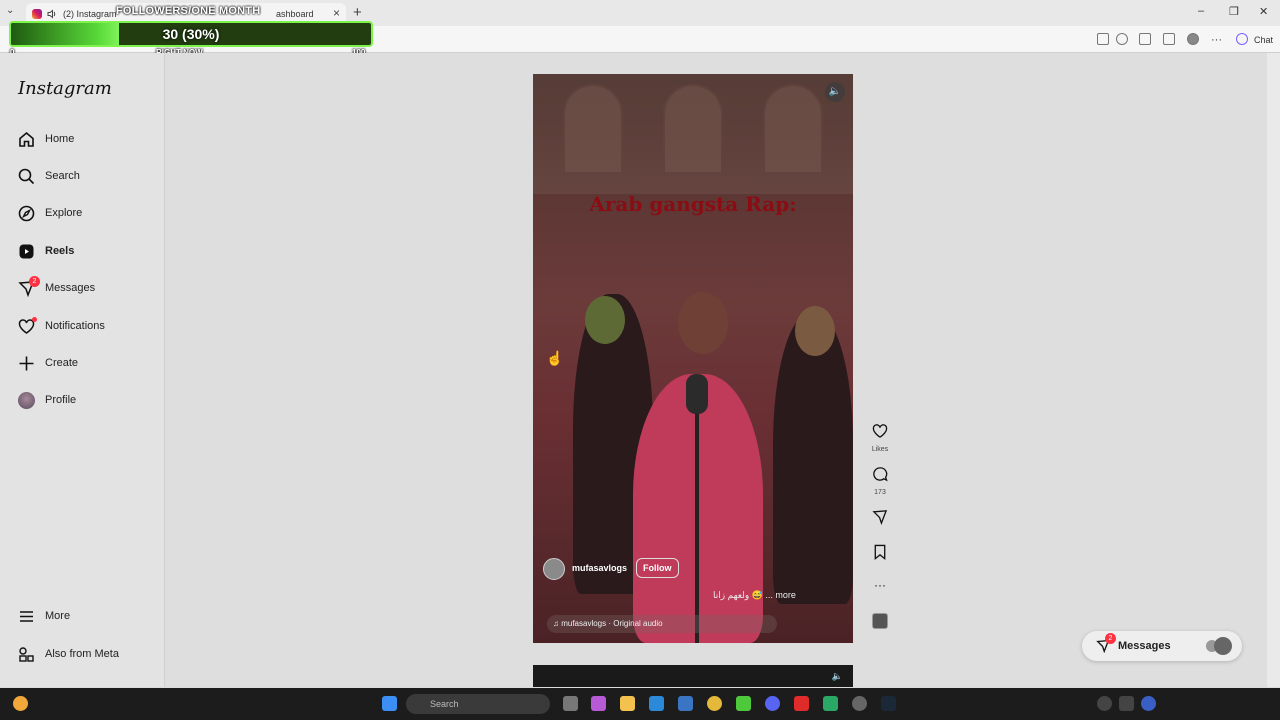 This screenshot has width=1280, height=720. I want to click on sidebar-item-search: Search, so click(49, 176).